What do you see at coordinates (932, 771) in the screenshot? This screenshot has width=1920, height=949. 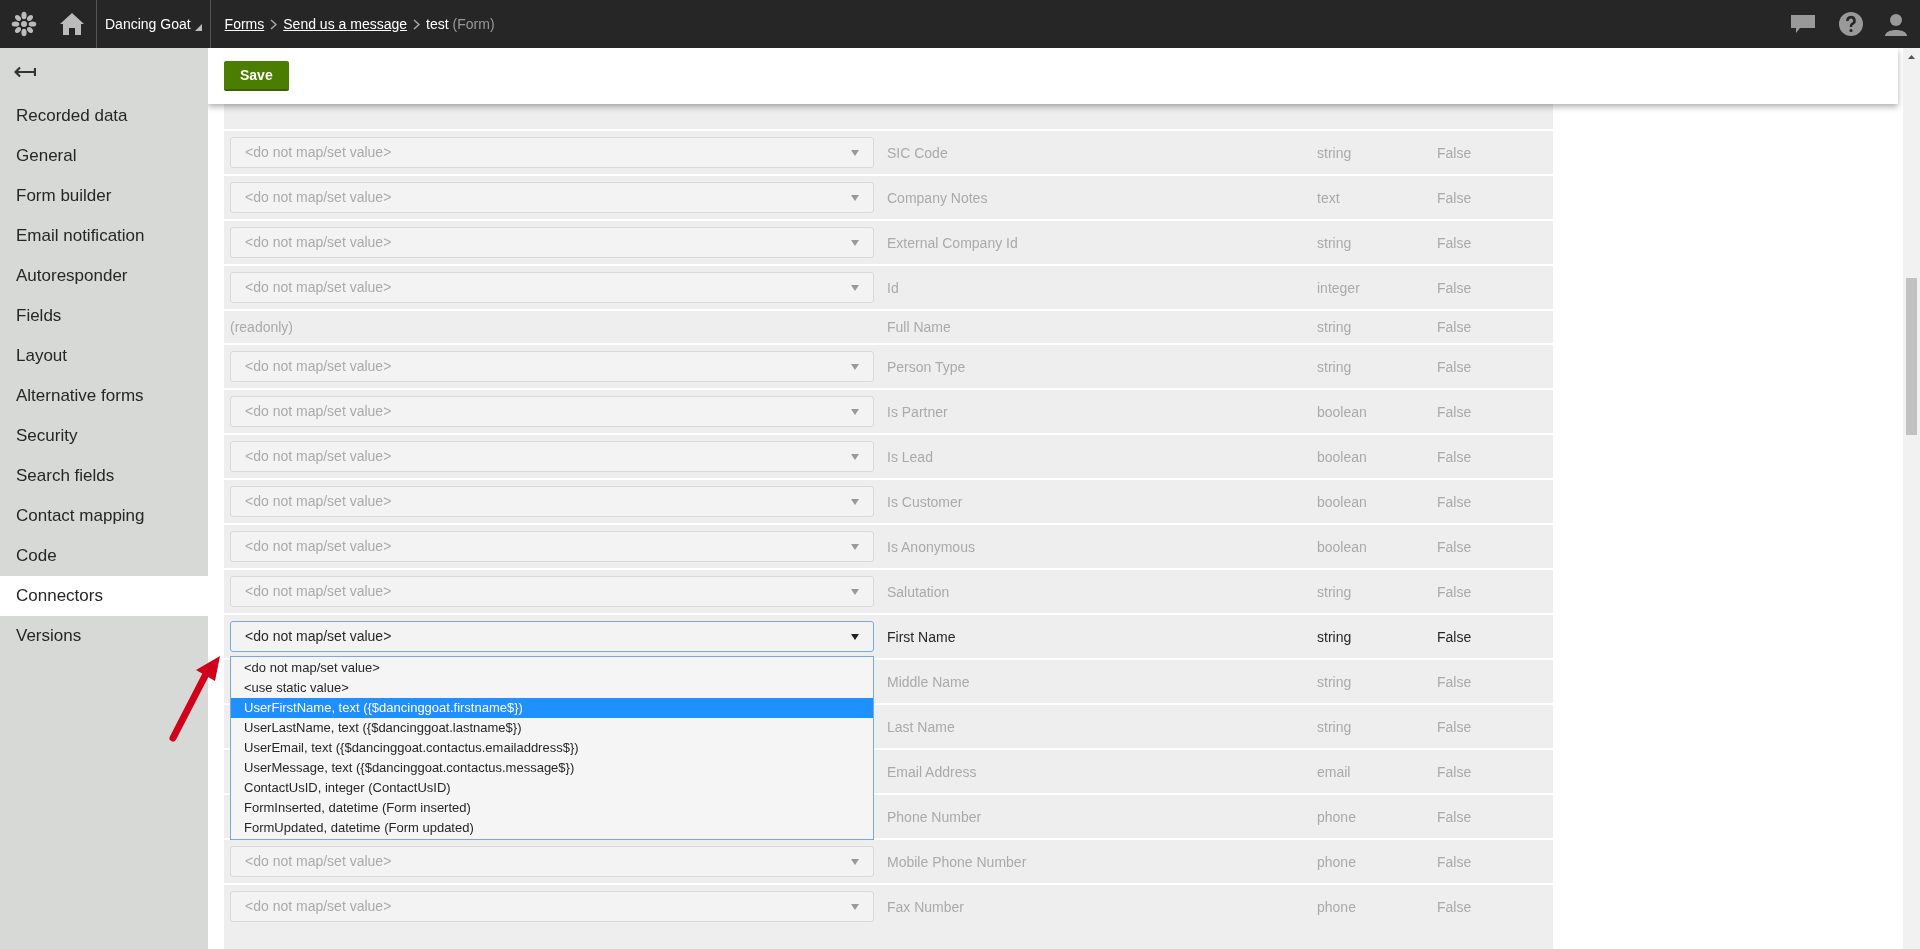 I see `field-name: Email Address` at bounding box center [932, 771].